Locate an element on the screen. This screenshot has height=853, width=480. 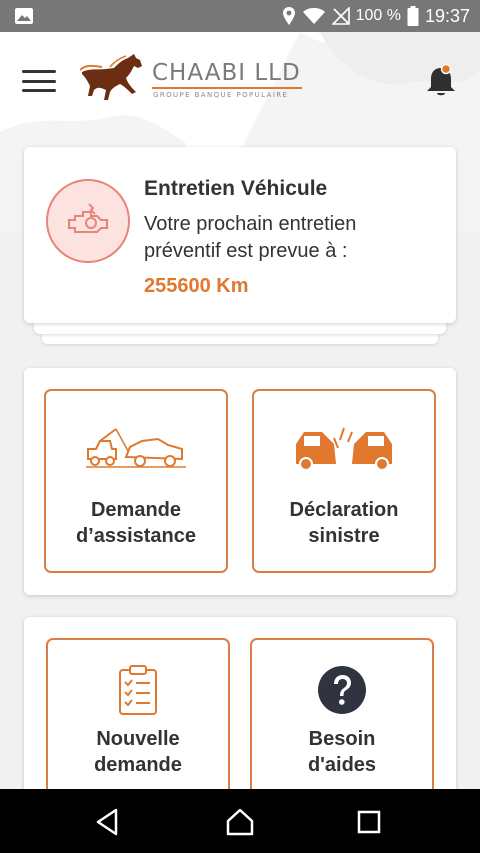
tile-label-line: Nouvelle is located at coordinates (138, 739).